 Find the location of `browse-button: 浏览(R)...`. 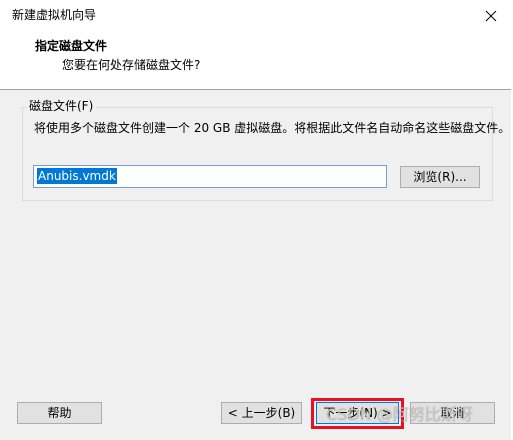

browse-button: 浏览(R)... is located at coordinates (440, 177).